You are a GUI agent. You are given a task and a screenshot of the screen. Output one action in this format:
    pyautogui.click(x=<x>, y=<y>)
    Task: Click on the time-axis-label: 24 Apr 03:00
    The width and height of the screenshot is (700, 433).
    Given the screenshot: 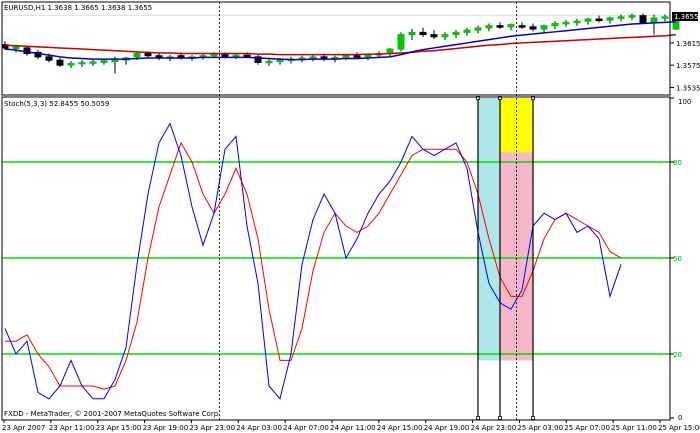 What is the action you would take?
    pyautogui.click(x=259, y=428)
    